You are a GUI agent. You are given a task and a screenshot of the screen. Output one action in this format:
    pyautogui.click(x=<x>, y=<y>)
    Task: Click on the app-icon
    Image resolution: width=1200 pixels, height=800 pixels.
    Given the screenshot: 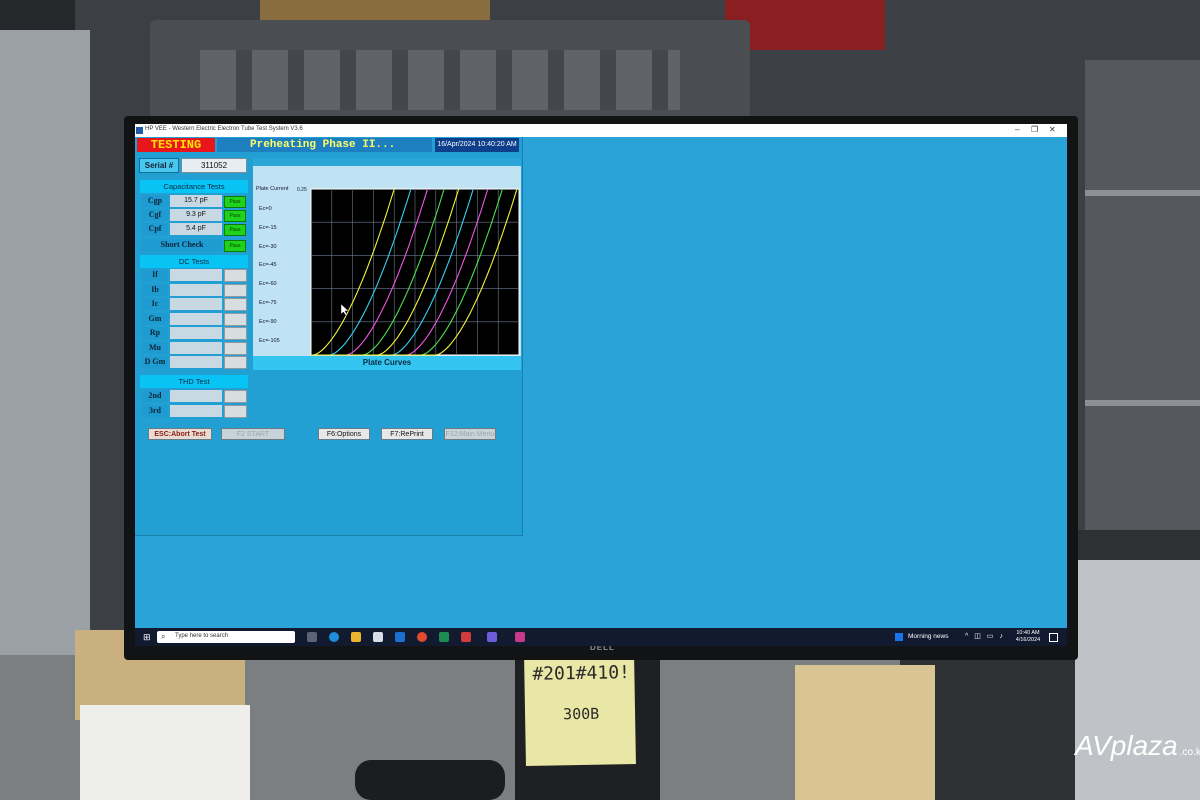 What is the action you would take?
    pyautogui.click(x=139, y=130)
    